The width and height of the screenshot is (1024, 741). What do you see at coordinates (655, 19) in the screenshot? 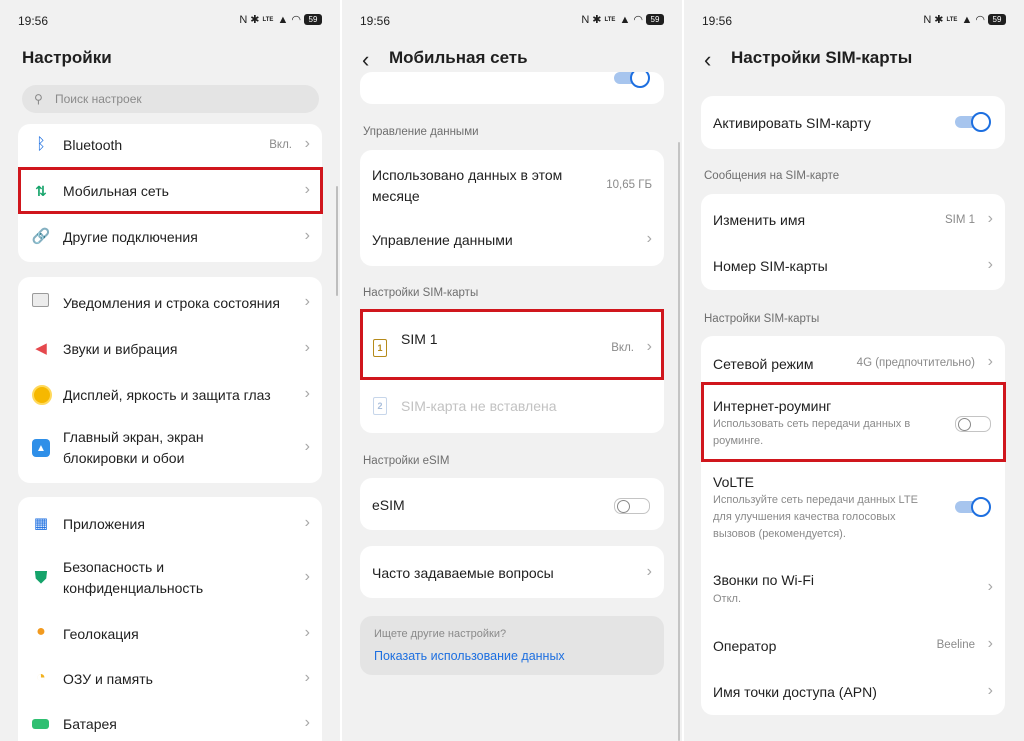
I see `battery-status-icon: 59` at bounding box center [655, 19].